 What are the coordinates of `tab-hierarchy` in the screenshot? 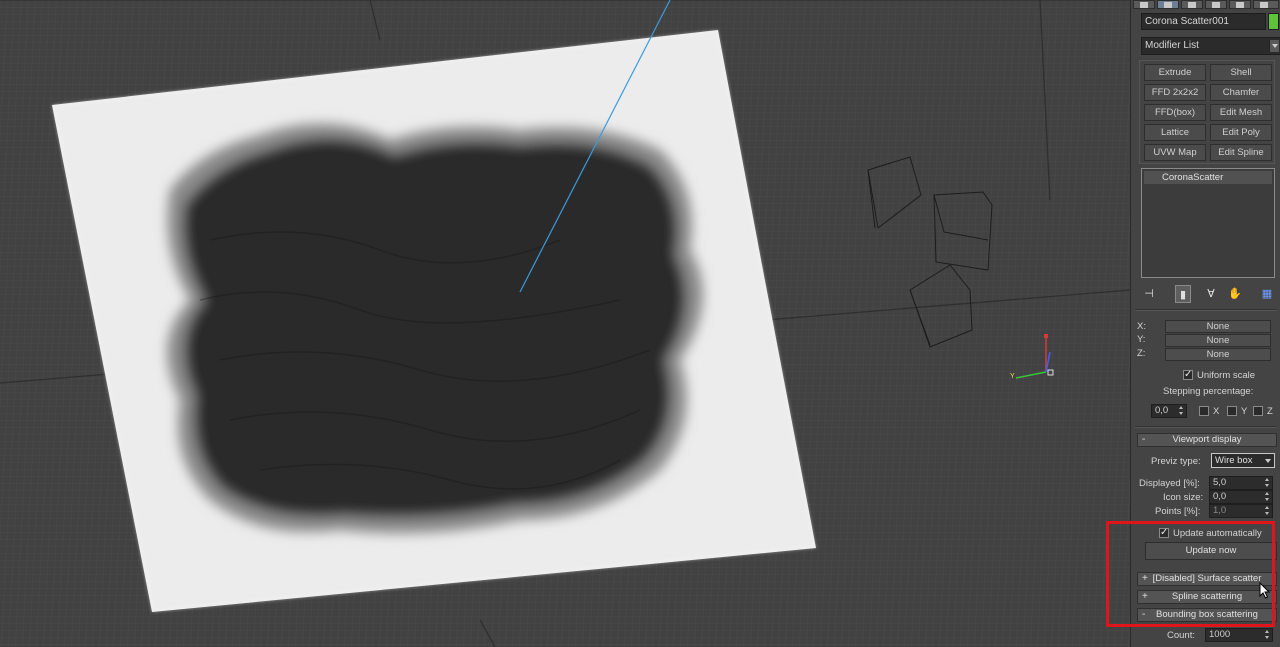 It's located at (1192, 4).